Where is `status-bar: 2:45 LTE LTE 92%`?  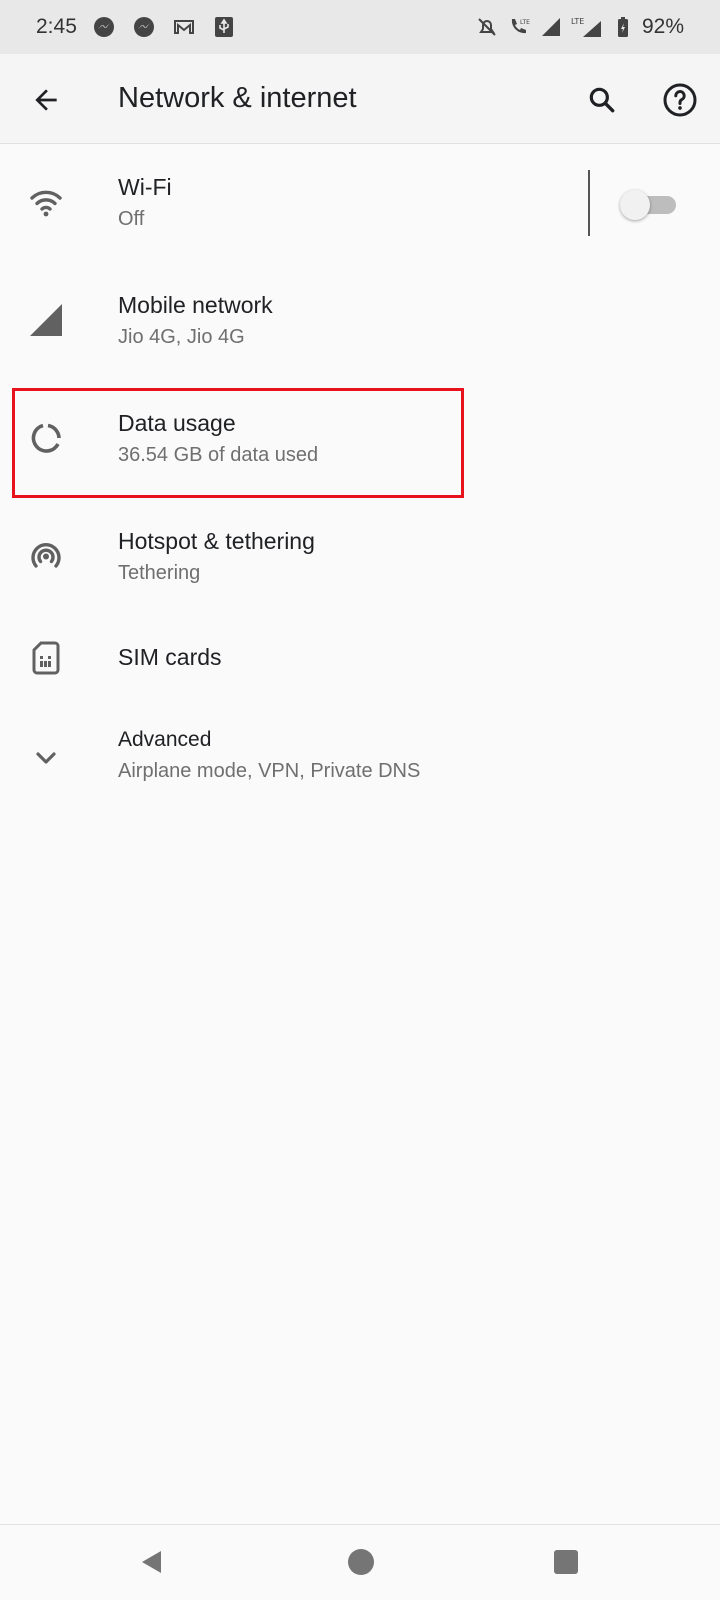 status-bar: 2:45 LTE LTE 92% is located at coordinates (360, 27).